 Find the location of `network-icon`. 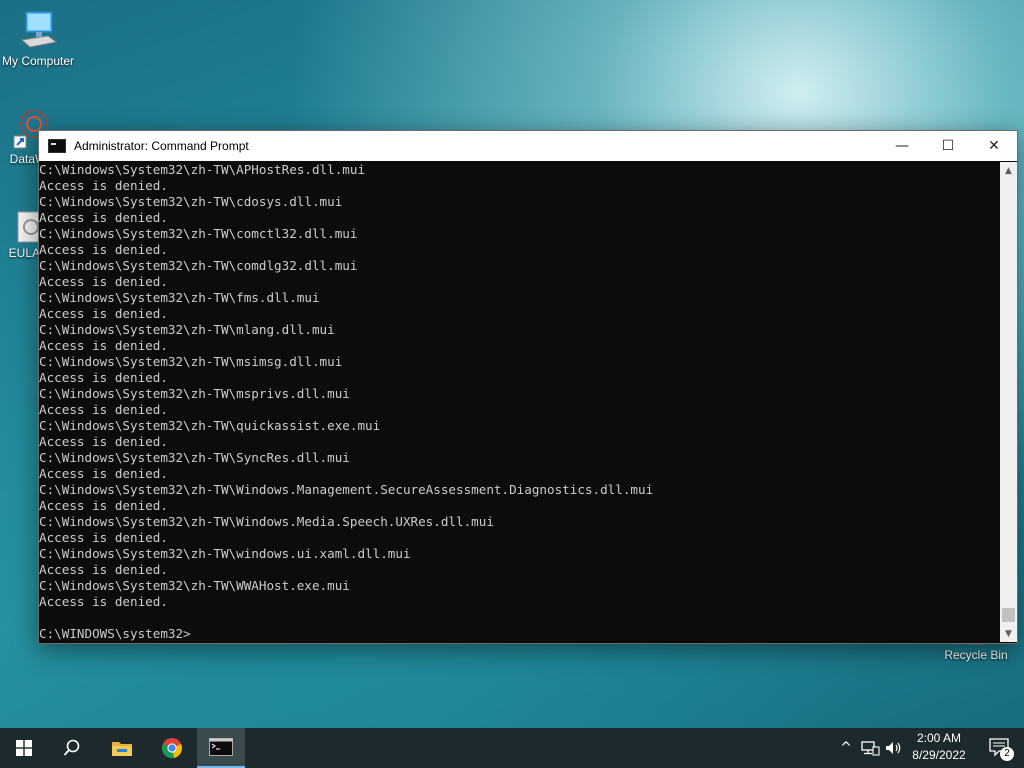

network-icon is located at coordinates (870, 748).